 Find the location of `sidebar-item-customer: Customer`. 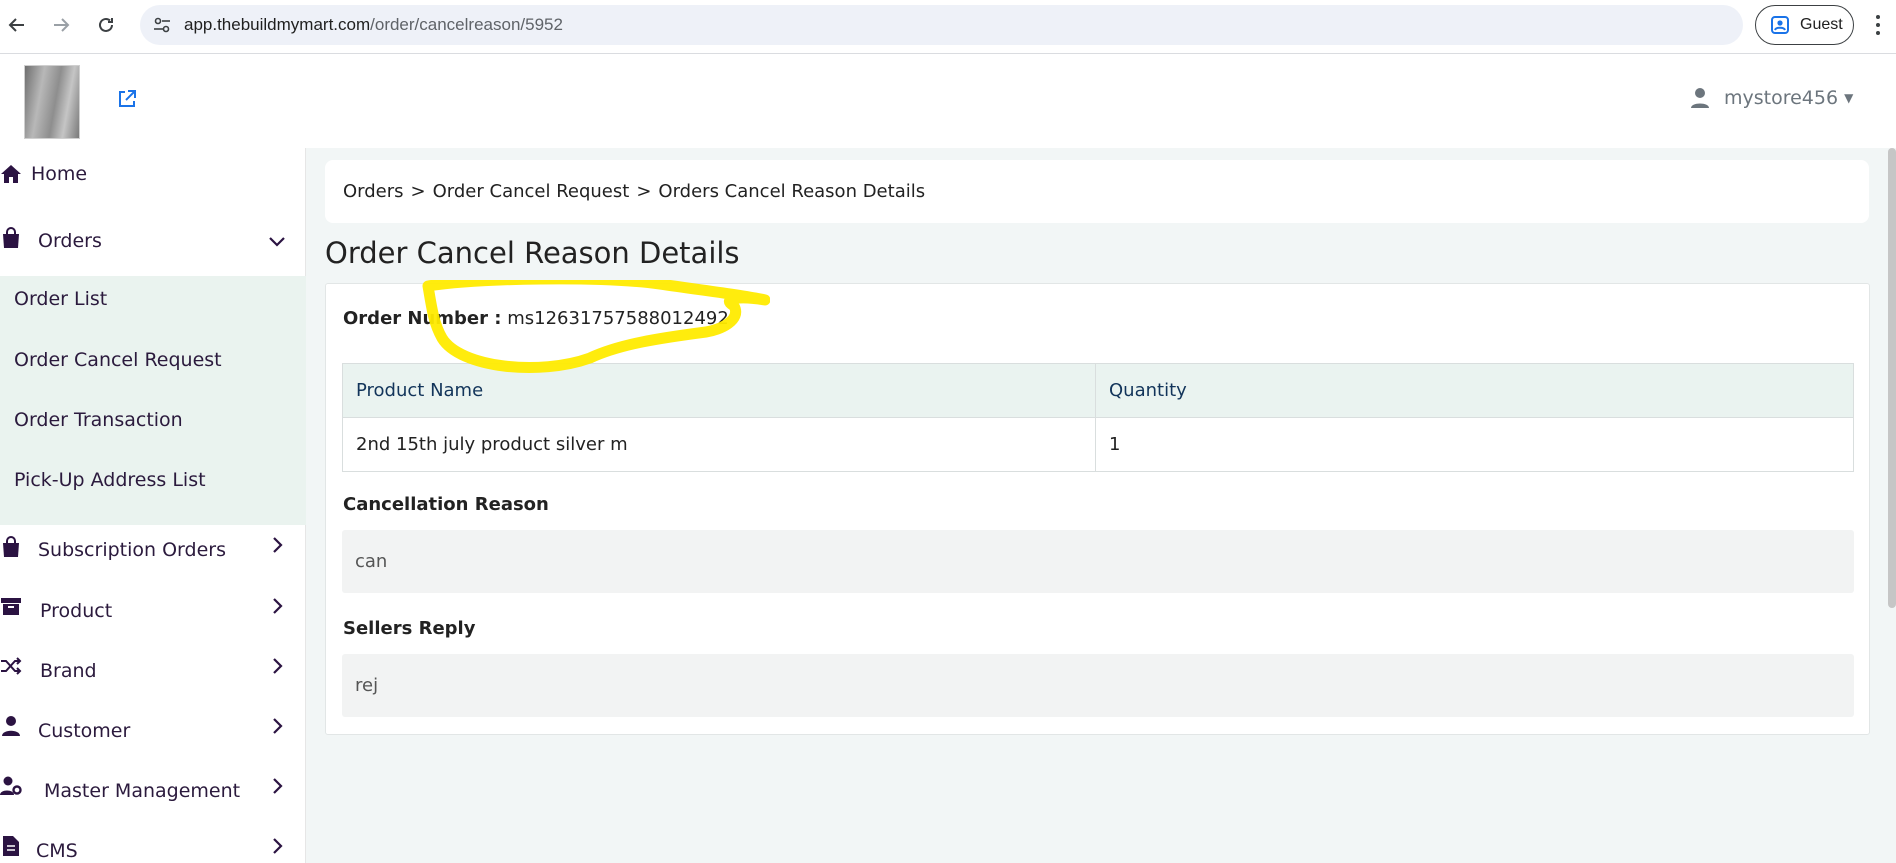

sidebar-item-customer: Customer is located at coordinates (153, 731).